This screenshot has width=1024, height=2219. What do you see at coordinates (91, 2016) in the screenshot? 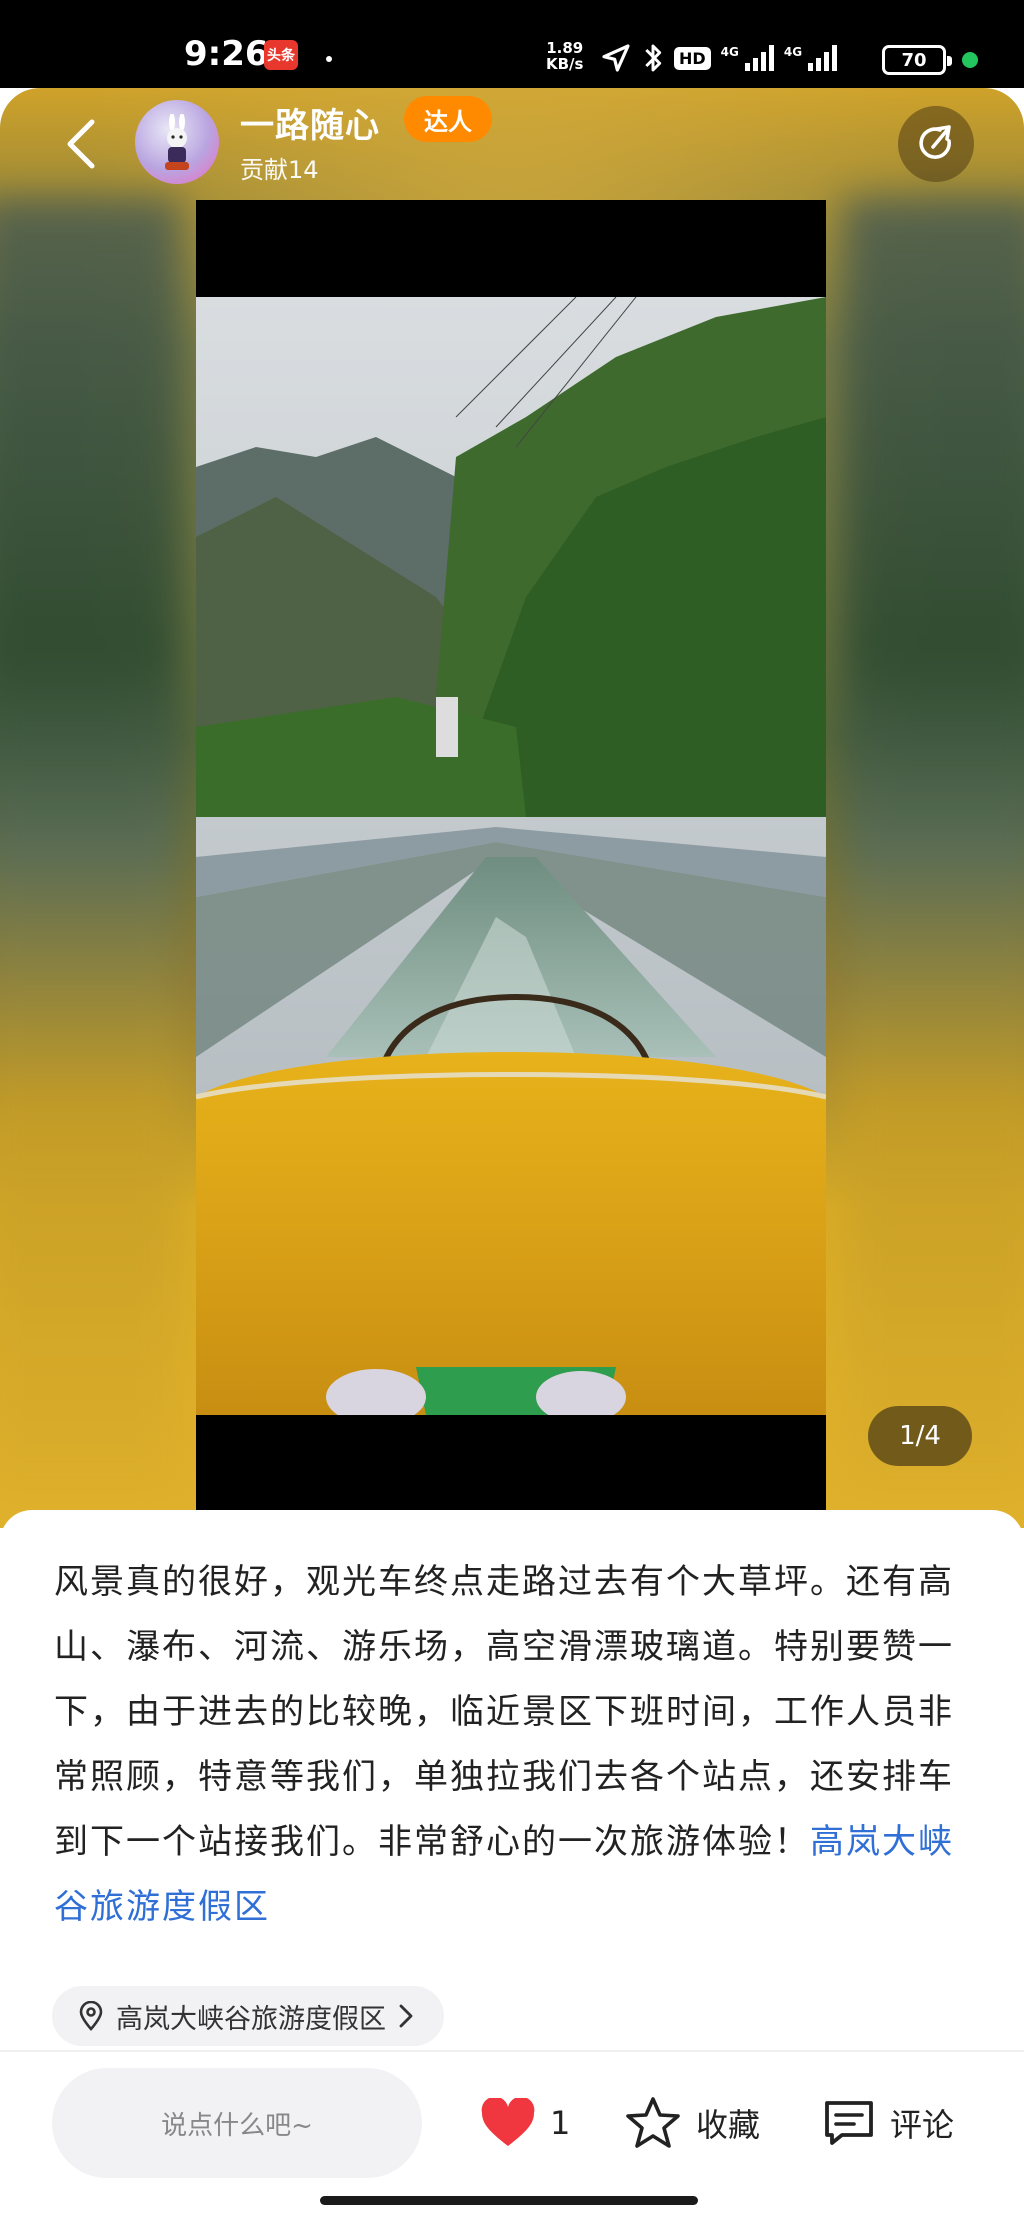
I see `location-pin-icon` at bounding box center [91, 2016].